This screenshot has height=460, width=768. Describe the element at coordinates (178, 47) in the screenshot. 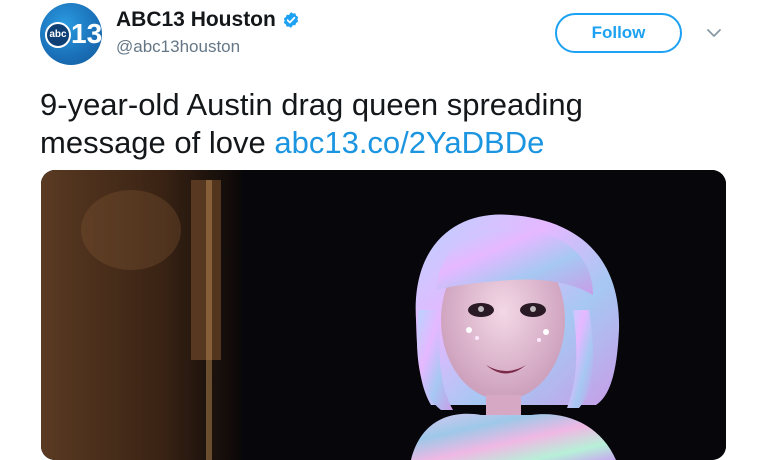

I see `account-handle: @abc13houston` at that location.